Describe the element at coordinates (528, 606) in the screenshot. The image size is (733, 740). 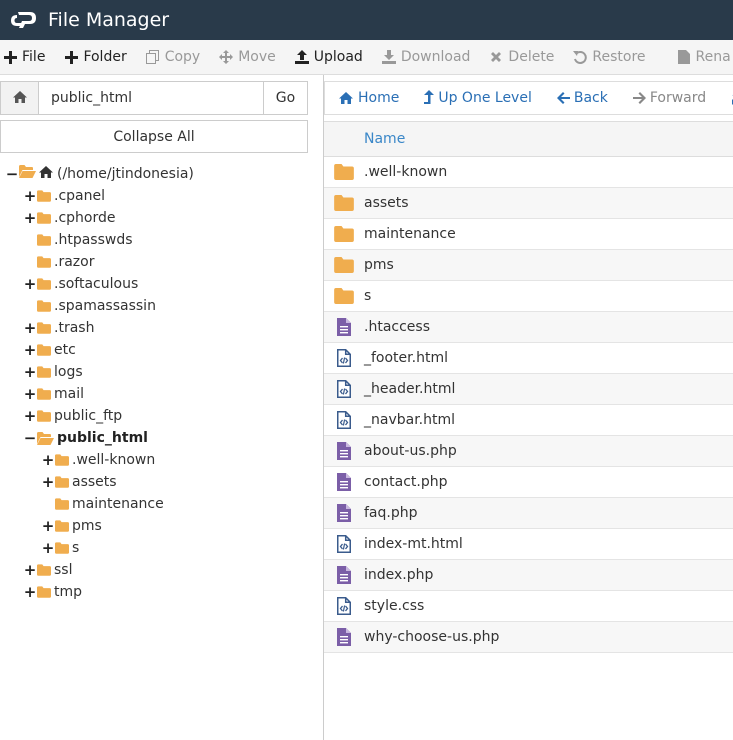
I see `table-row: style.css` at that location.